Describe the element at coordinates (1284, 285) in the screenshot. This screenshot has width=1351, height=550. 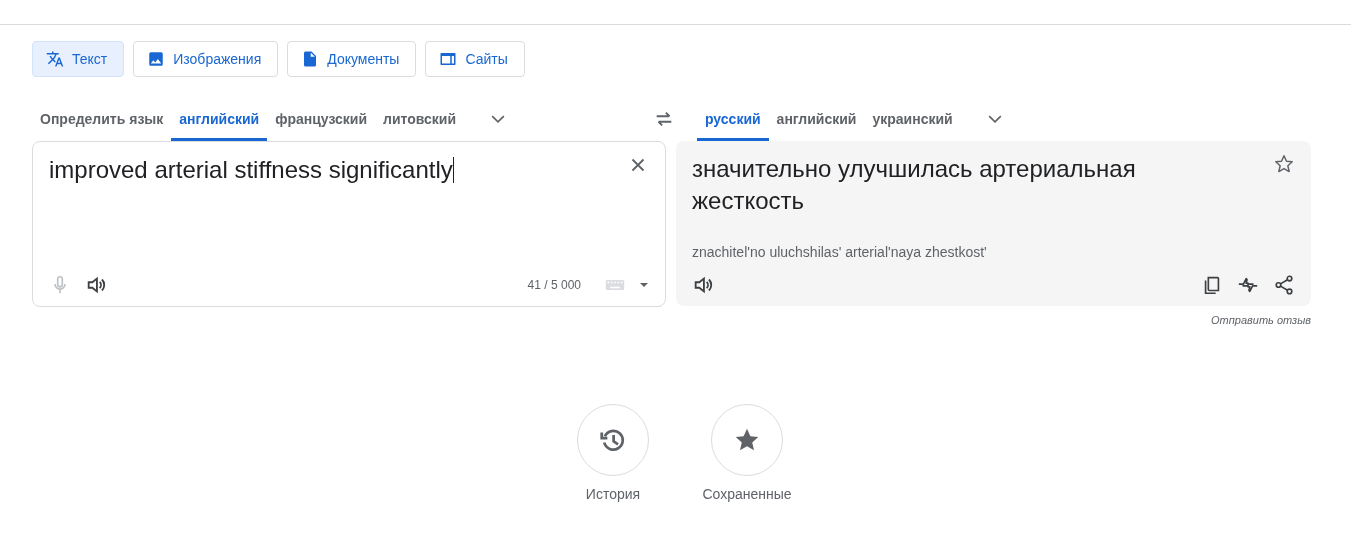
I see `share-icon` at that location.